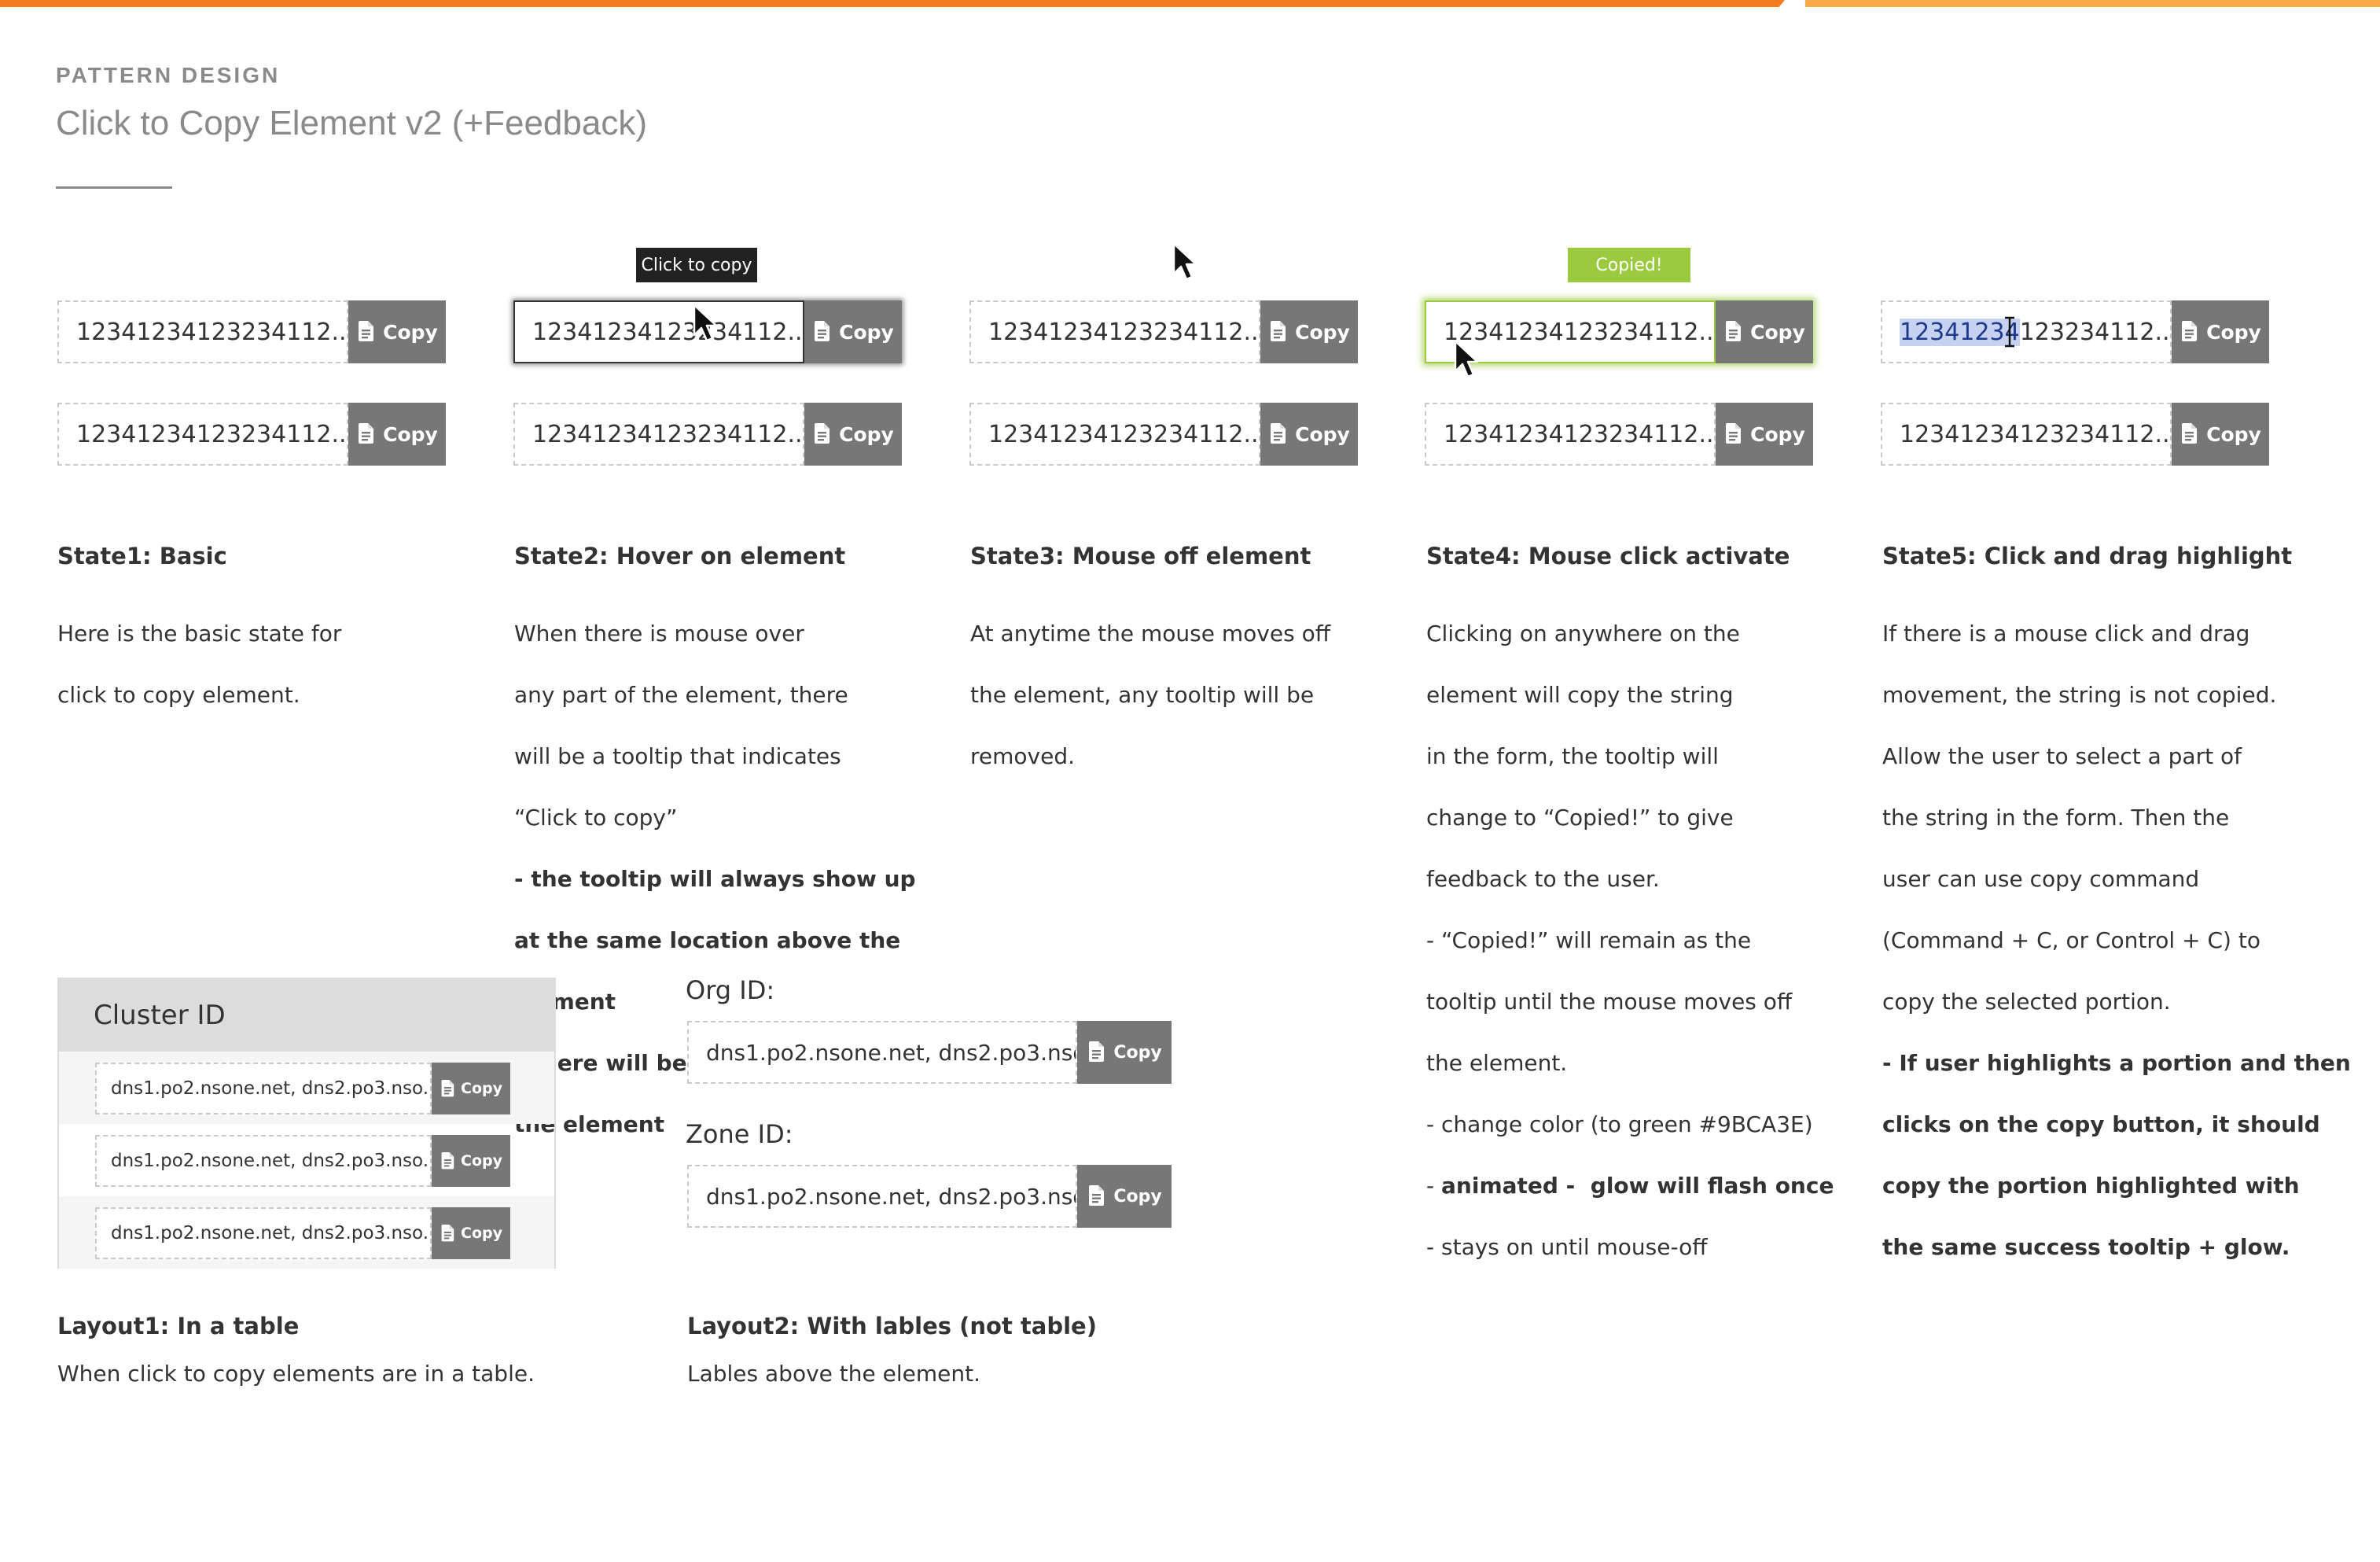 Image resolution: width=2380 pixels, height=1562 pixels. I want to click on copy-element-state5-selection: 12341234 123234112.. Copy, so click(2075, 331).